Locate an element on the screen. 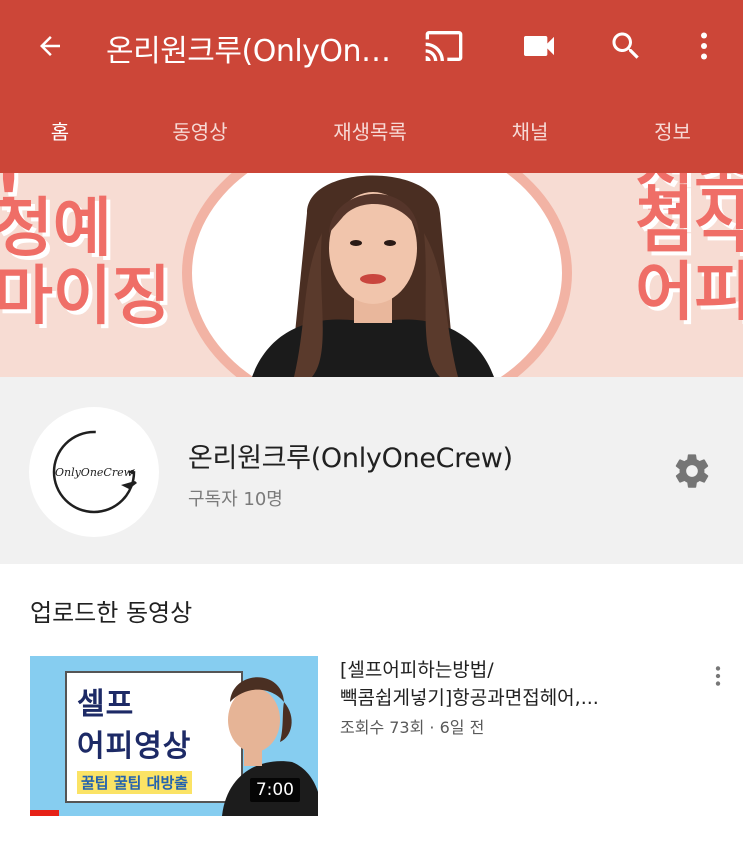 The height and width of the screenshot is (850, 743). channel-logo-text: OnlyOneCrew is located at coordinates (94, 472).